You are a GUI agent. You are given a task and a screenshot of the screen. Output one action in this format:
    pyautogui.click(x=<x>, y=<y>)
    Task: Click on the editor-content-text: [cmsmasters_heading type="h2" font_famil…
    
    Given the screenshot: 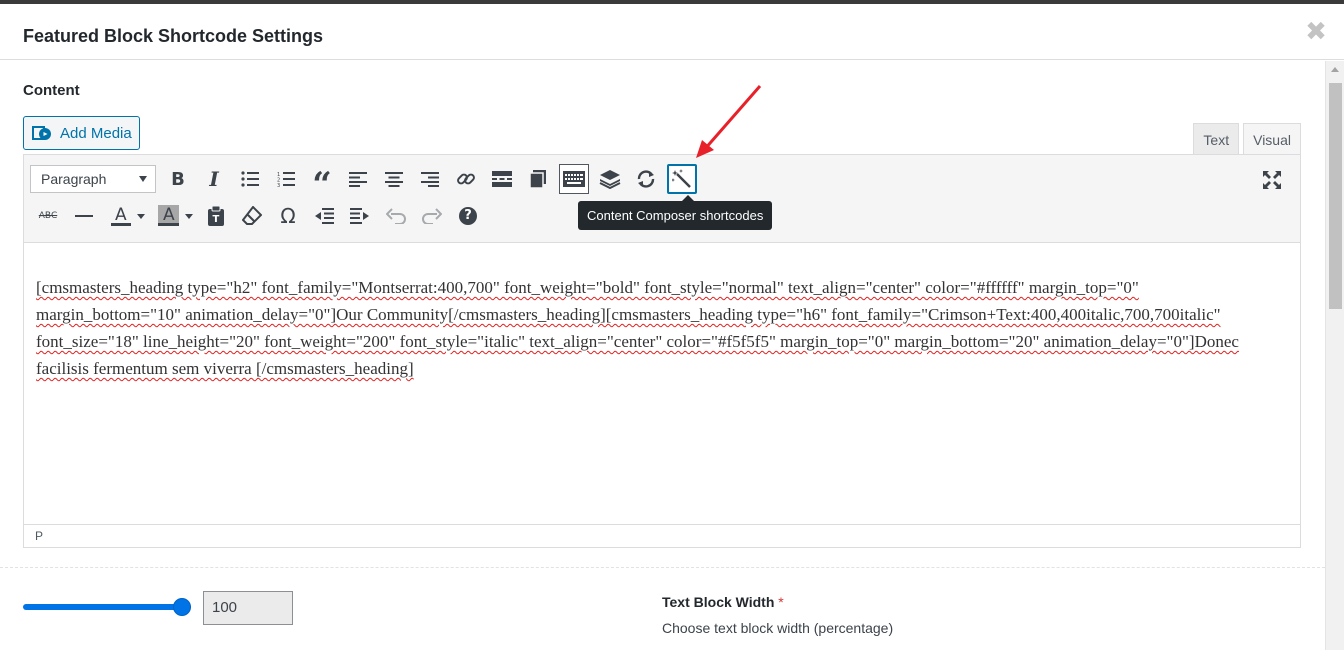 What is the action you would take?
    pyautogui.click(x=637, y=328)
    